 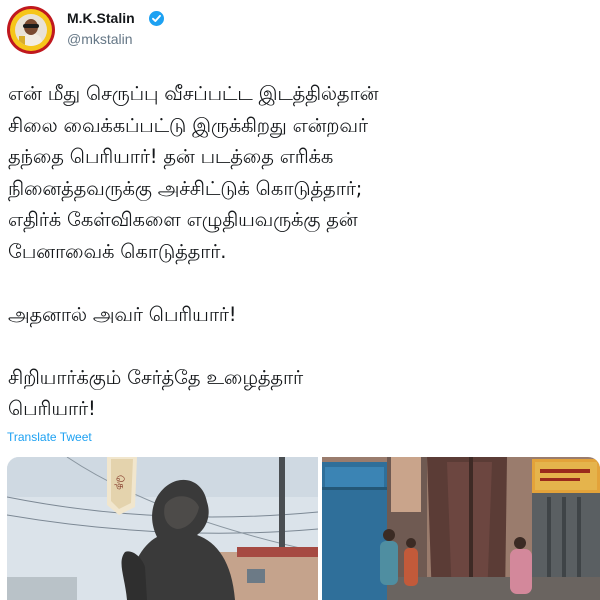 What do you see at coordinates (193, 93) in the screenshot?
I see `tweet-line: என் மீது செருப்பு வீசப்பட்ட இடத்தில்தான்` at bounding box center [193, 93].